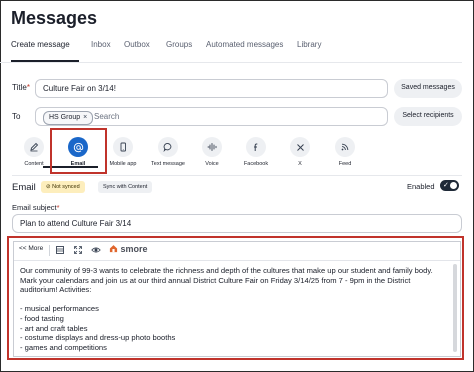 Image resolution: width=474 pixels, height=372 pixels. What do you see at coordinates (63, 347) in the screenshot?
I see `list-item: - games and competitions` at bounding box center [63, 347].